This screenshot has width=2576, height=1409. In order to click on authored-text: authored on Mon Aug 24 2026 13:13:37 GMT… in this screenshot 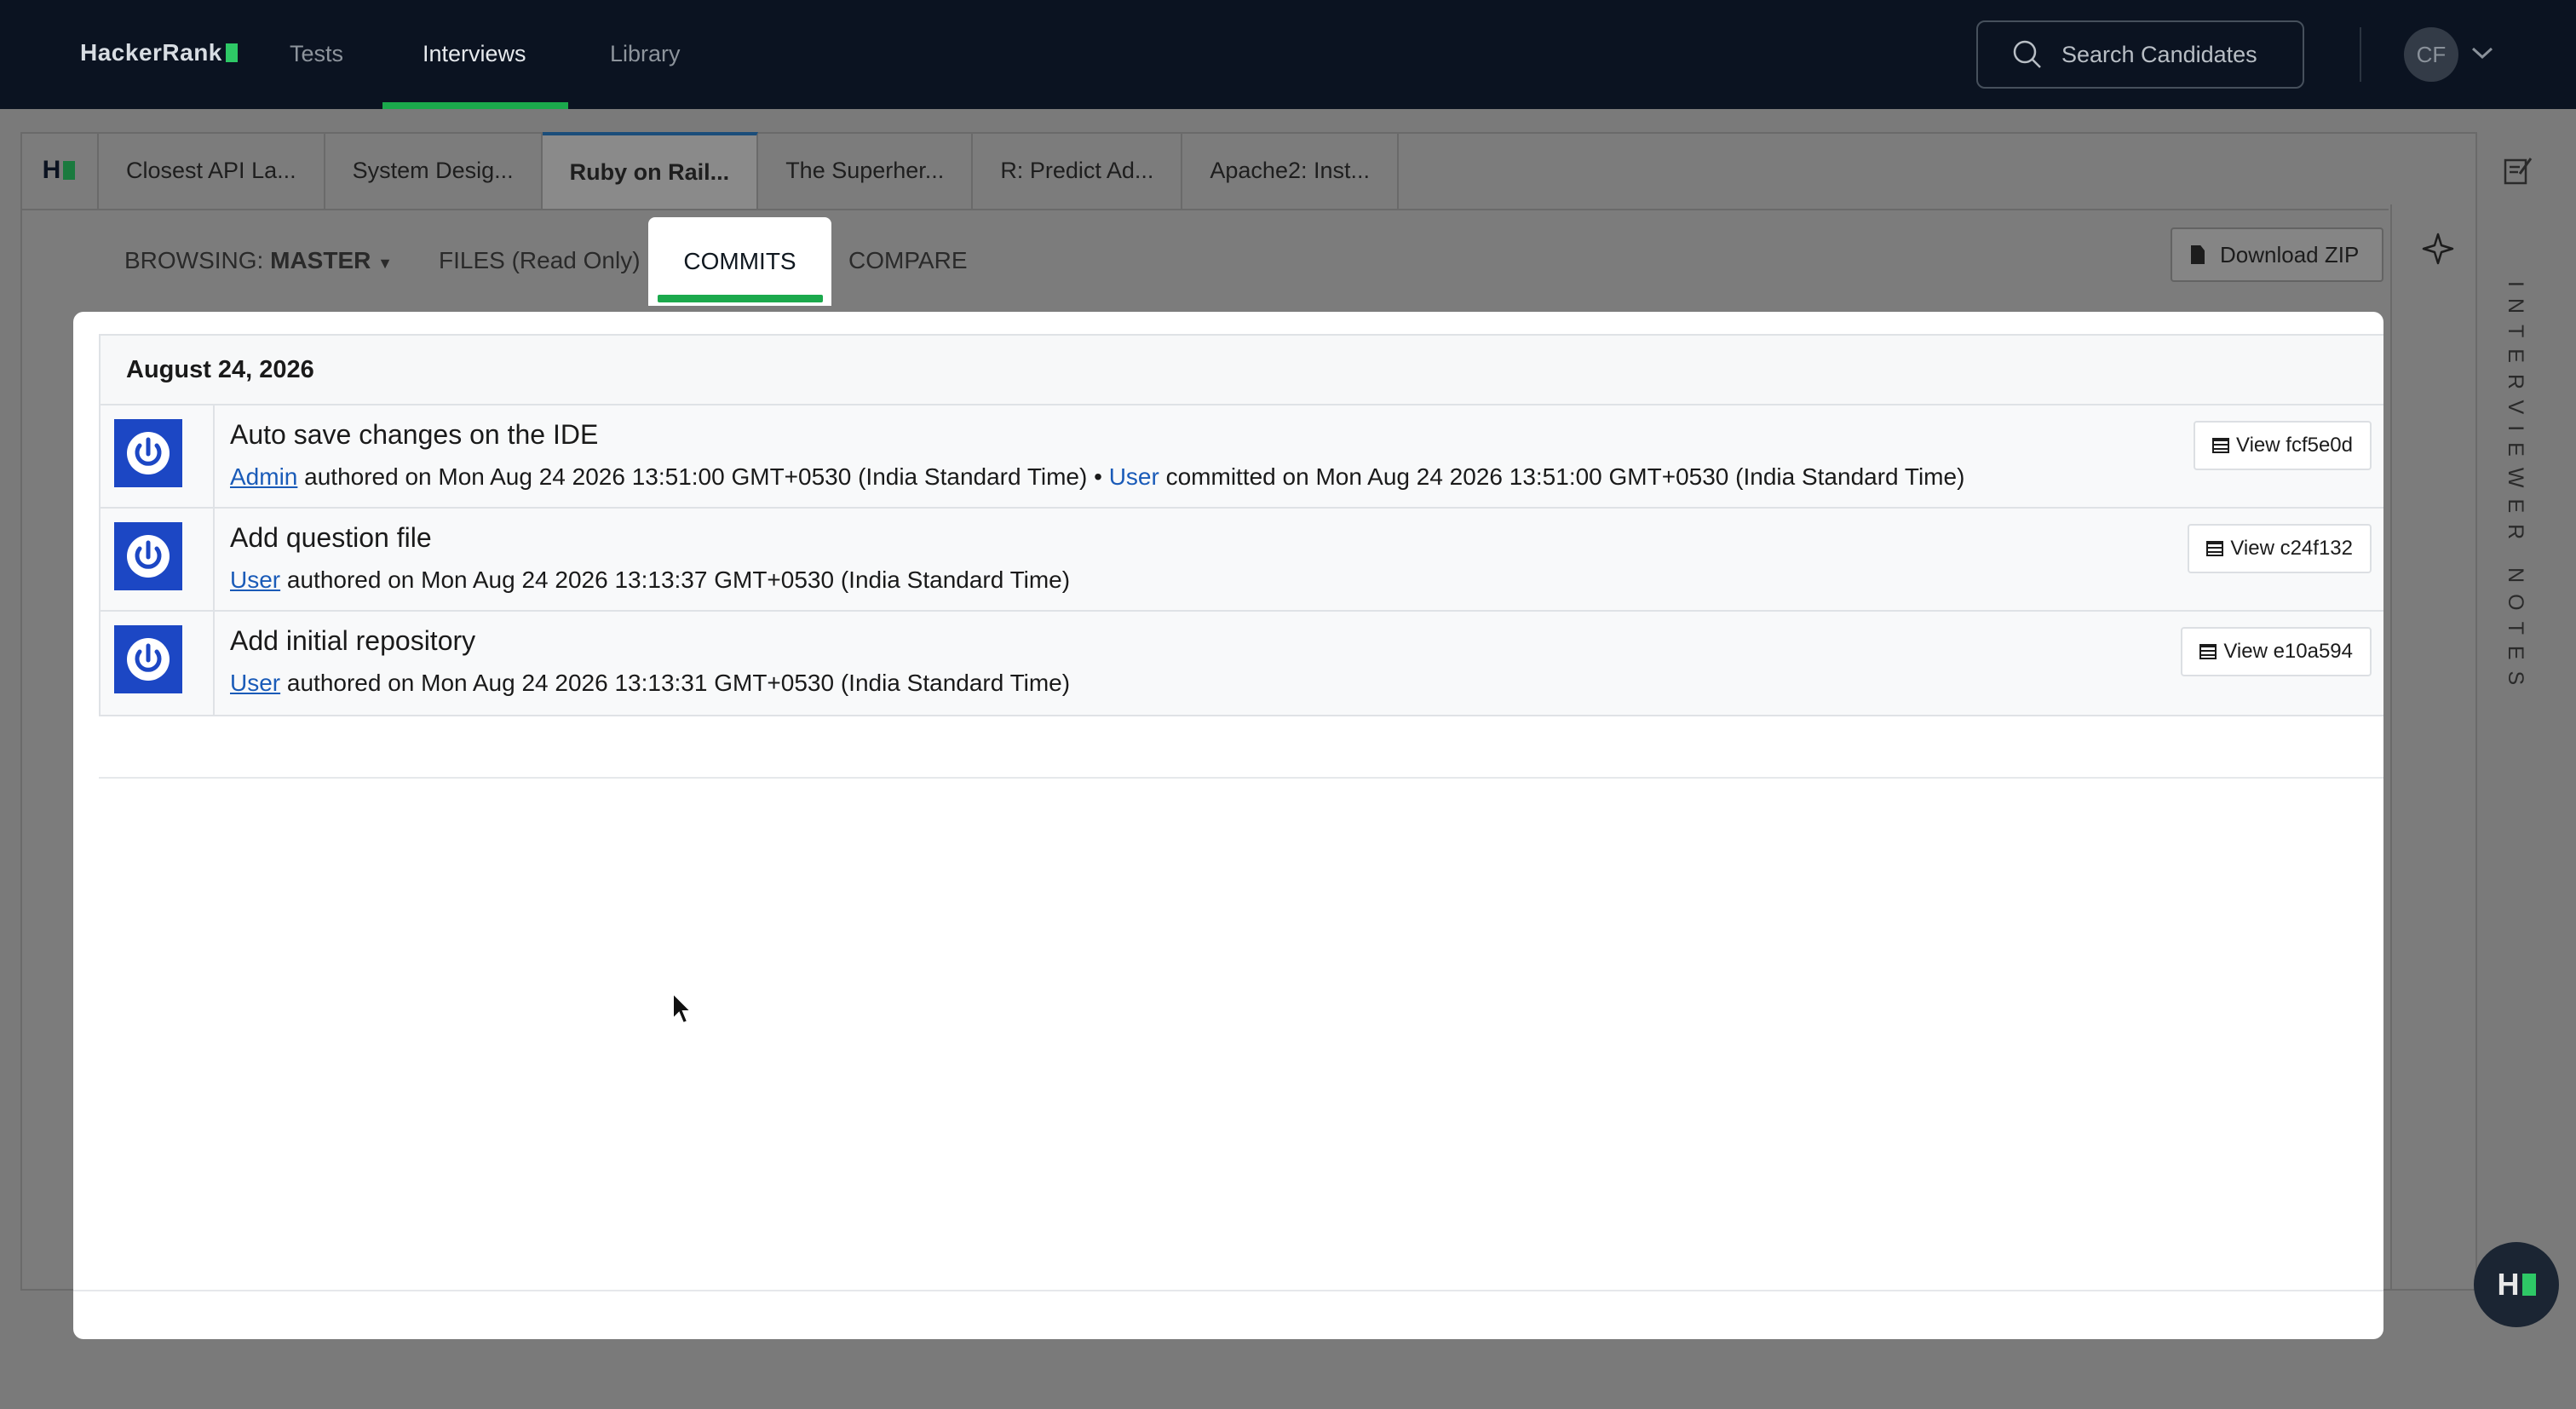, I will do `click(679, 579)`.